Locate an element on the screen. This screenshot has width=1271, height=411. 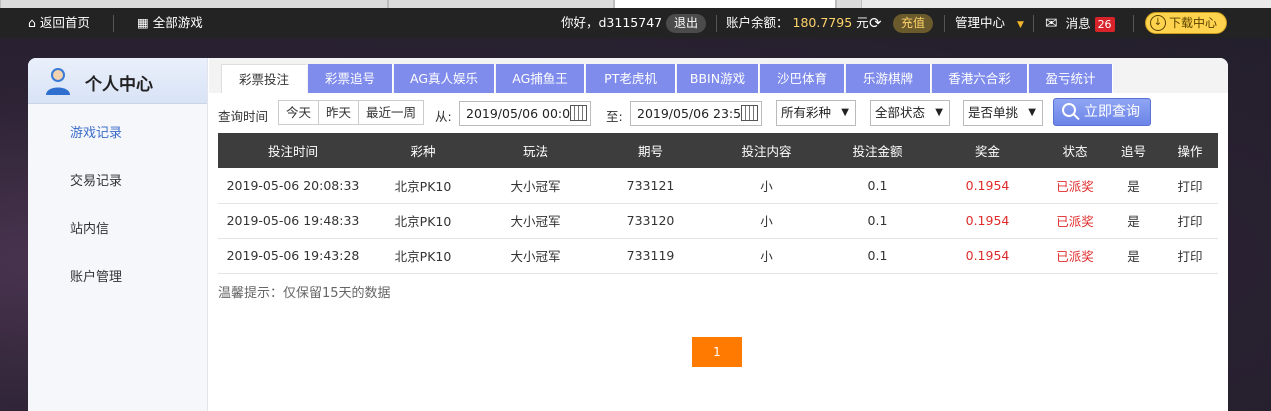
last-week-button: 最近一周 is located at coordinates (391, 112).